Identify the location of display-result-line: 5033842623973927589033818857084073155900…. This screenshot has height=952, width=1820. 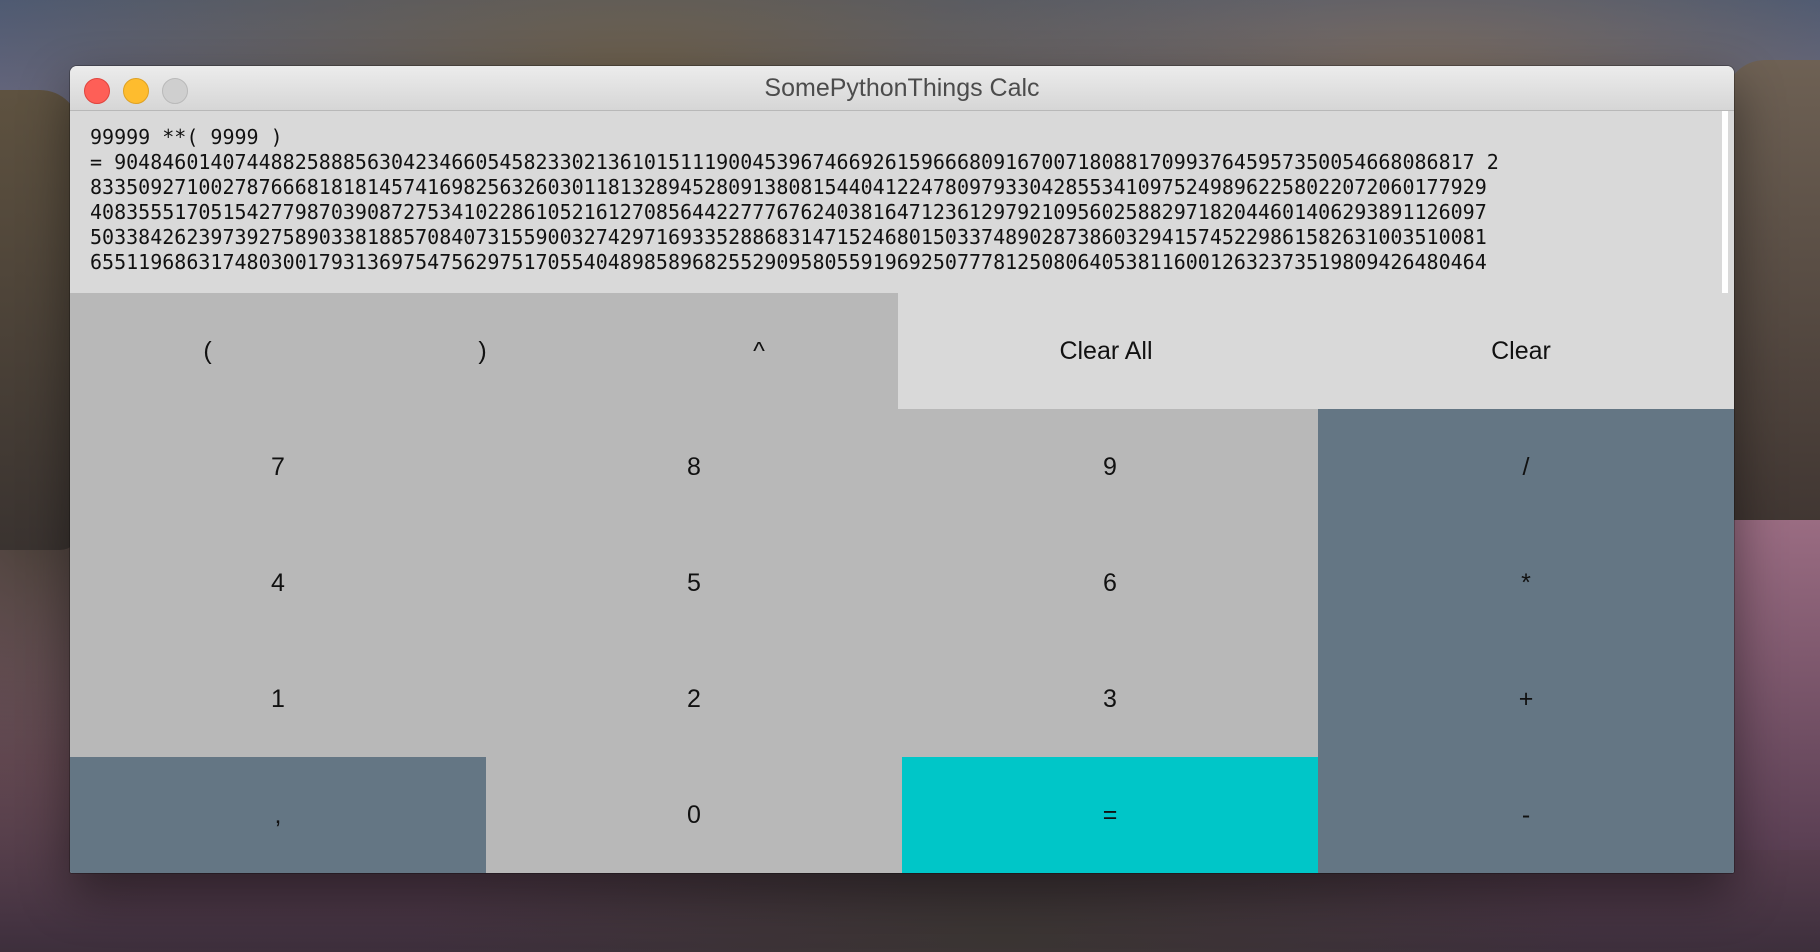
(788, 237).